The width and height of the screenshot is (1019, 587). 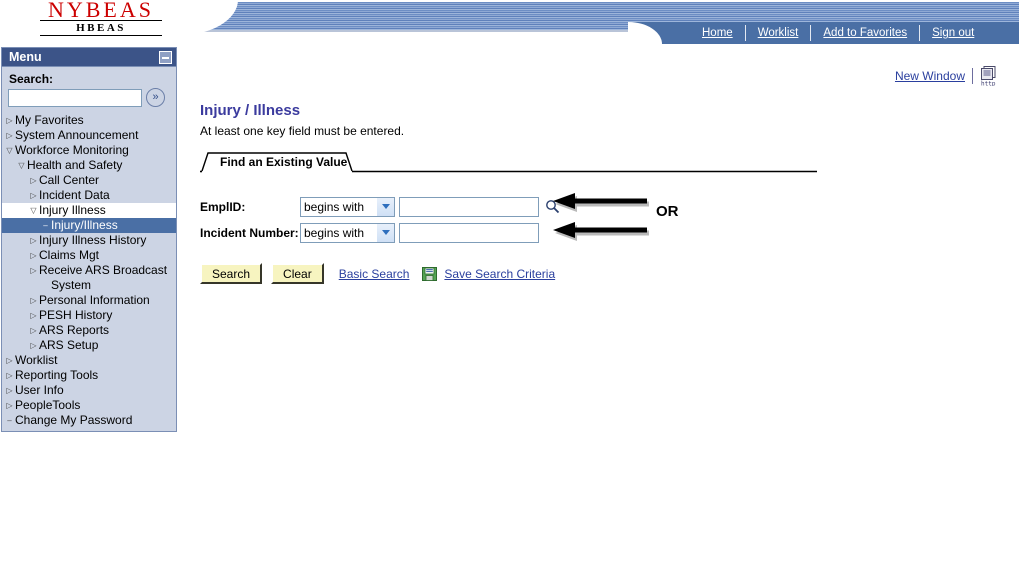 I want to click on sidebar-item-ars-setup: ▷ ARS Setup, so click(x=89, y=345).